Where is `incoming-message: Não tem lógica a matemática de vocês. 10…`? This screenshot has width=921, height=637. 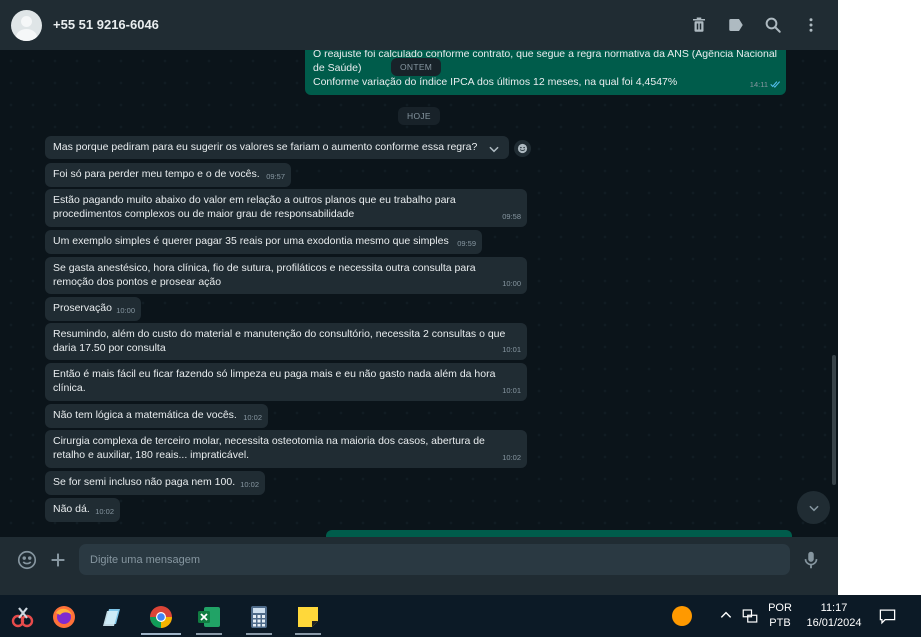 incoming-message: Não tem lógica a matemática de vocês. 10… is located at coordinates (156, 416).